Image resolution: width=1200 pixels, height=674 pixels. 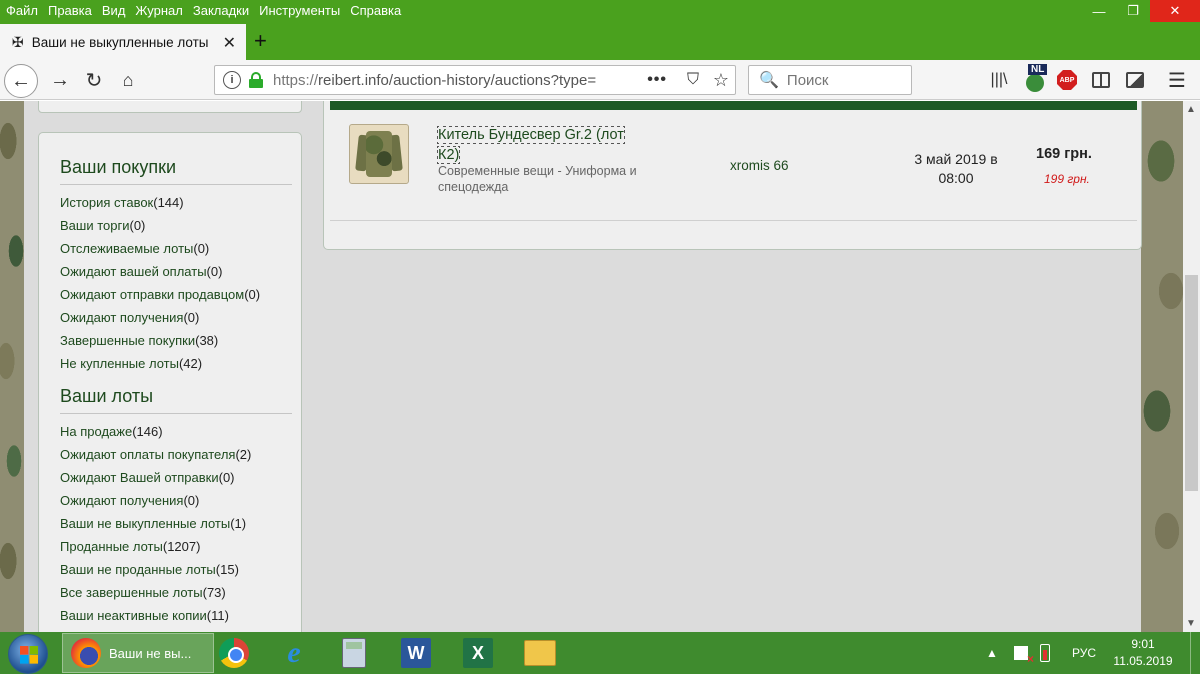 I want to click on scrollbar-thumb, so click(x=1191, y=383).